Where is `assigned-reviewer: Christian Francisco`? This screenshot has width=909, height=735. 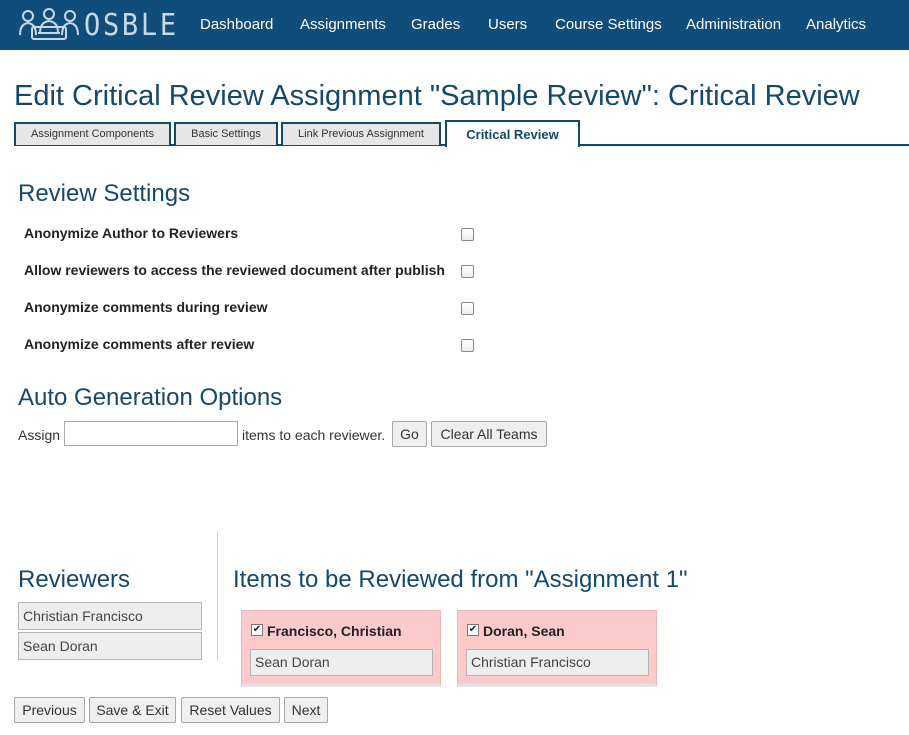 assigned-reviewer: Christian Francisco is located at coordinates (557, 662).